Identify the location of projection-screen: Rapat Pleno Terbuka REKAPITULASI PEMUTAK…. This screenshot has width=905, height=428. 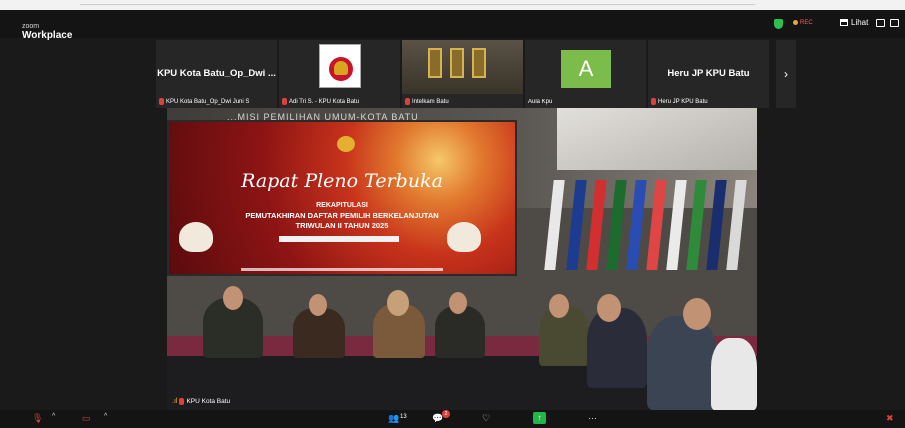
(342, 198).